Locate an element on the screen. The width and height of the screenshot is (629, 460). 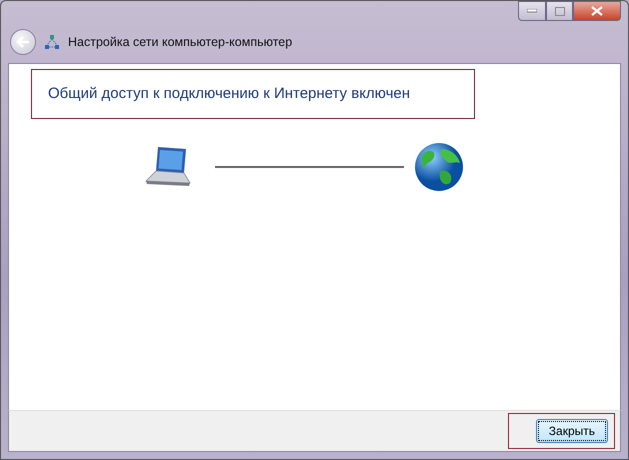
laptop-icon is located at coordinates (168, 167).